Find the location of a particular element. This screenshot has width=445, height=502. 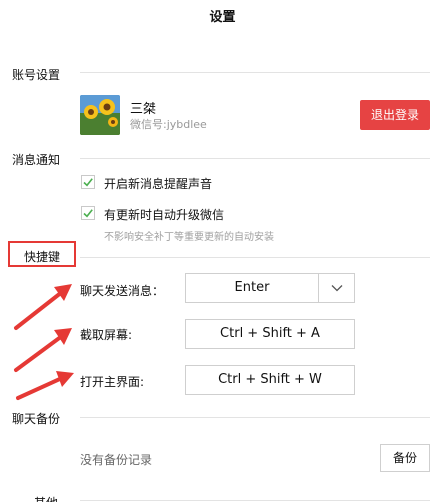

logout-button: 退出登录 is located at coordinates (395, 115).